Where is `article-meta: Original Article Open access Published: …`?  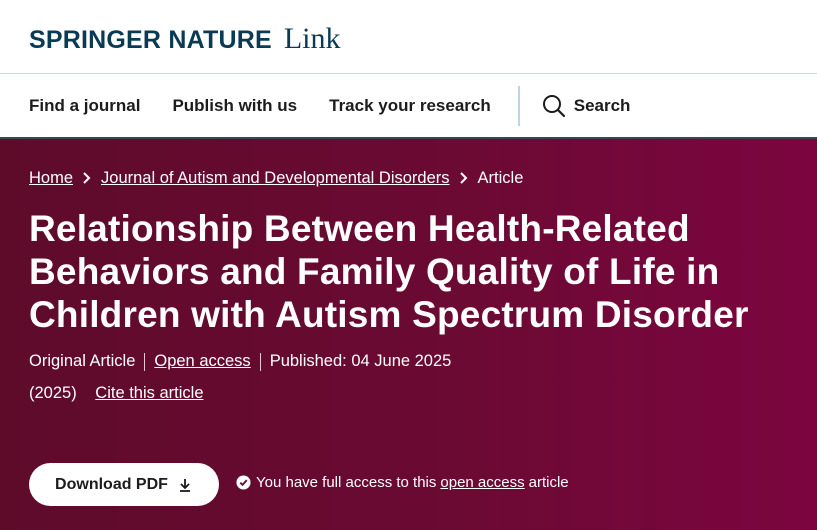 article-meta: Original Article Open access Published: … is located at coordinates (240, 361).